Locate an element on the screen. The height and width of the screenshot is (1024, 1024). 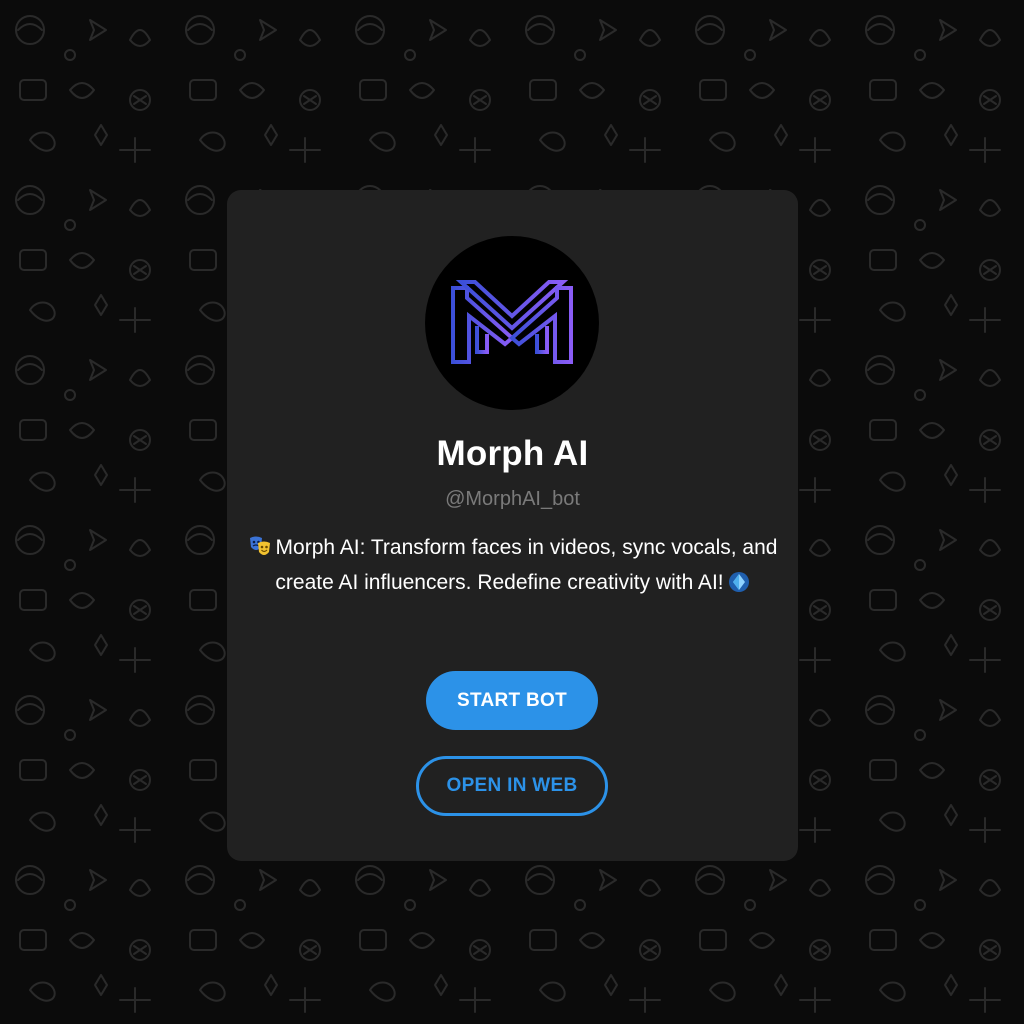
open-in-web-button: OPEN IN WEB is located at coordinates (512, 786).